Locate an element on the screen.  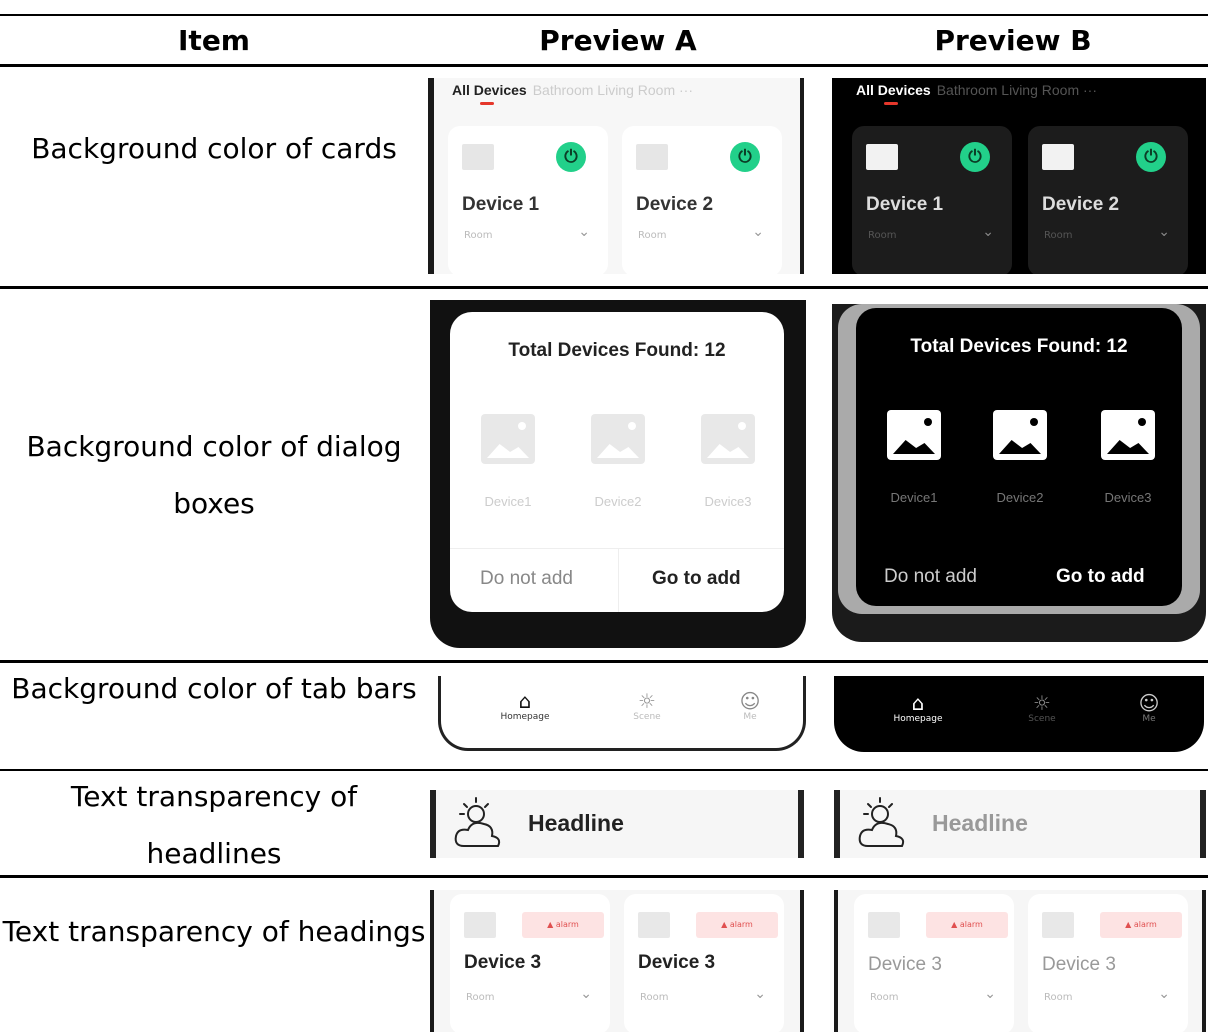
row-label-dialog: Background color of dialog boxes is located at coordinates (214, 475).